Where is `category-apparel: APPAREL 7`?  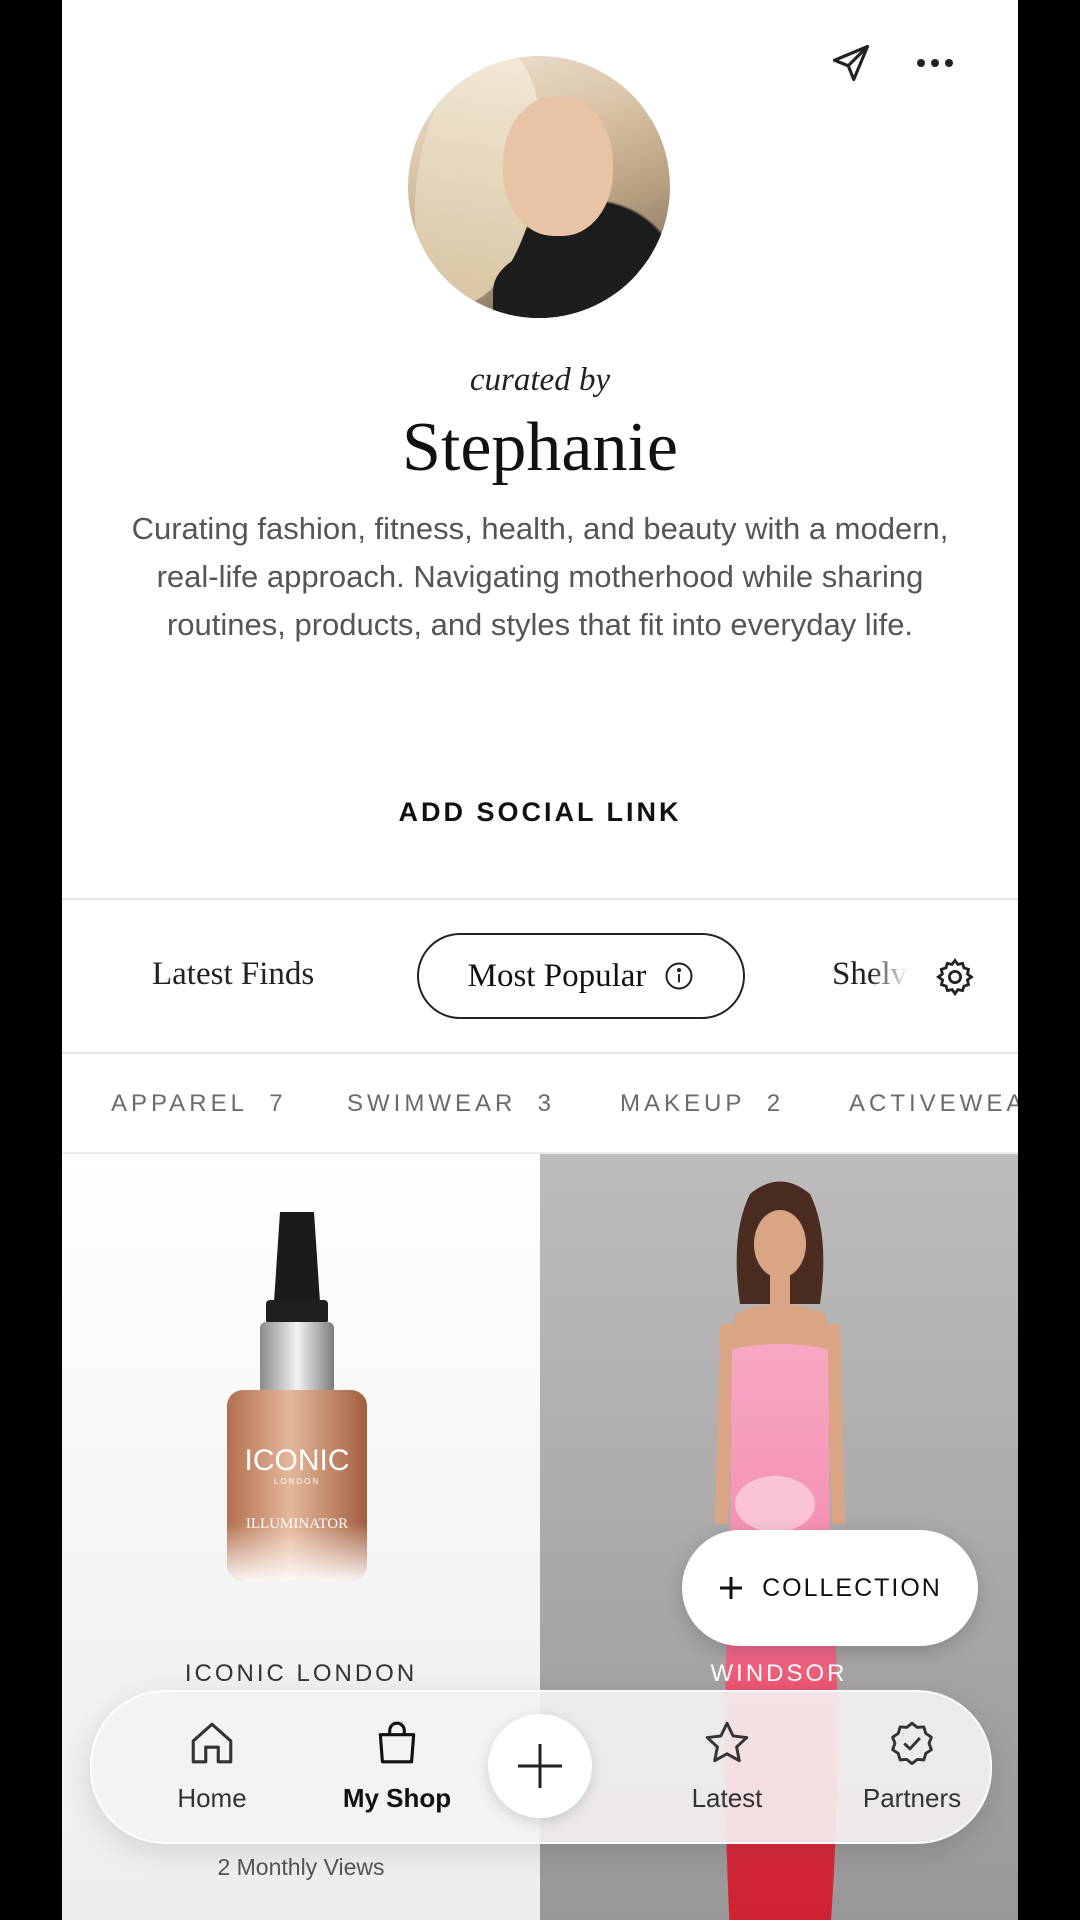 category-apparel: APPAREL 7 is located at coordinates (199, 1104).